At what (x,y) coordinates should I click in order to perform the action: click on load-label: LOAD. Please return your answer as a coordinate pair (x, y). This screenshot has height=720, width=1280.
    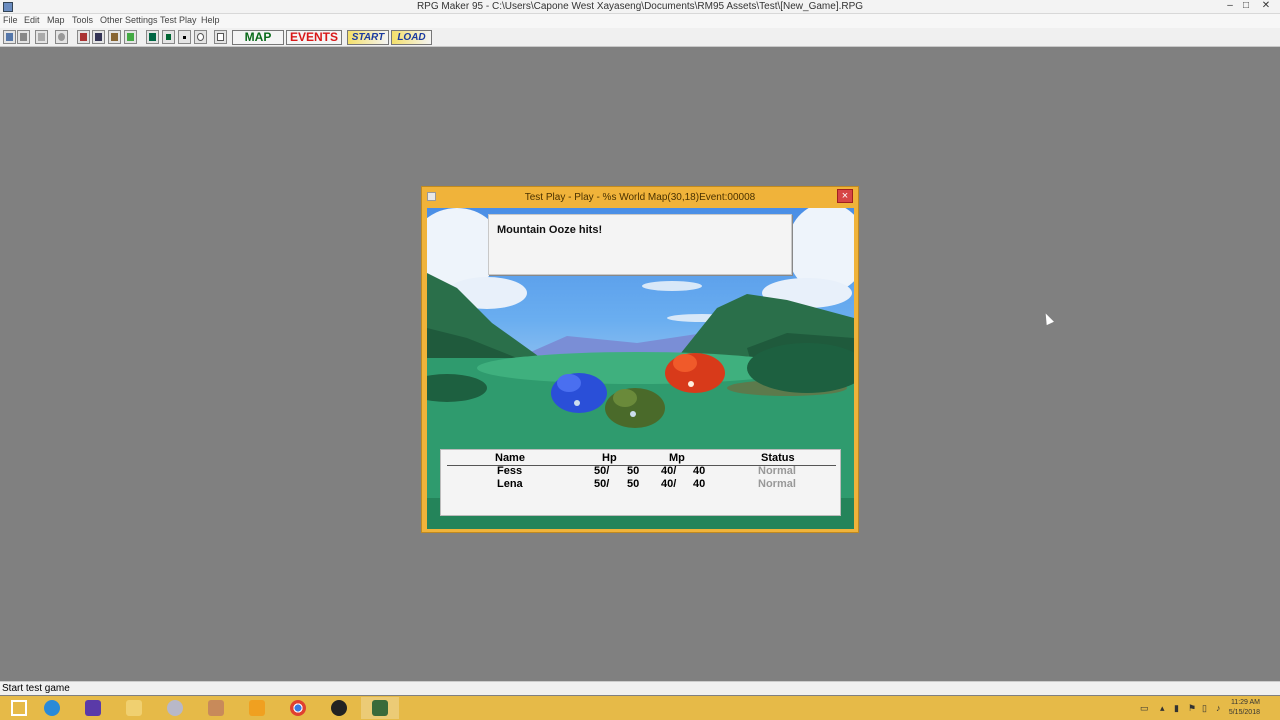
    Looking at the image, I should click on (411, 37).